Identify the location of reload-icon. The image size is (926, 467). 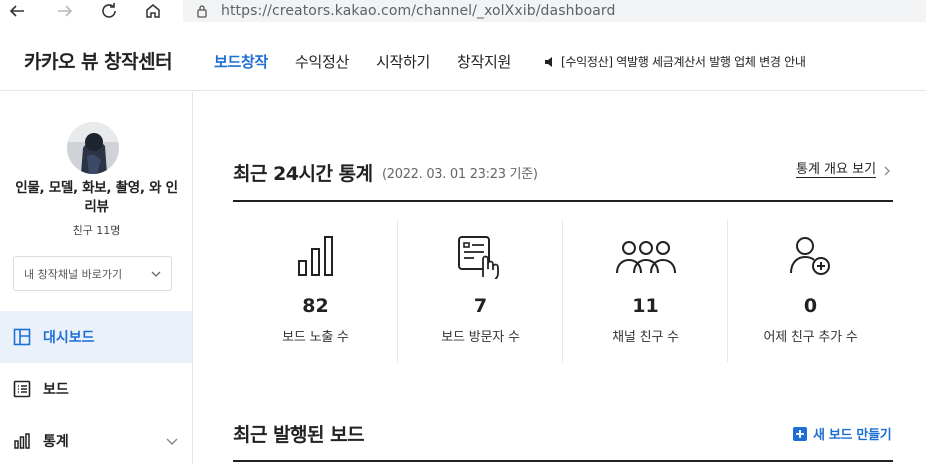
(109, 10).